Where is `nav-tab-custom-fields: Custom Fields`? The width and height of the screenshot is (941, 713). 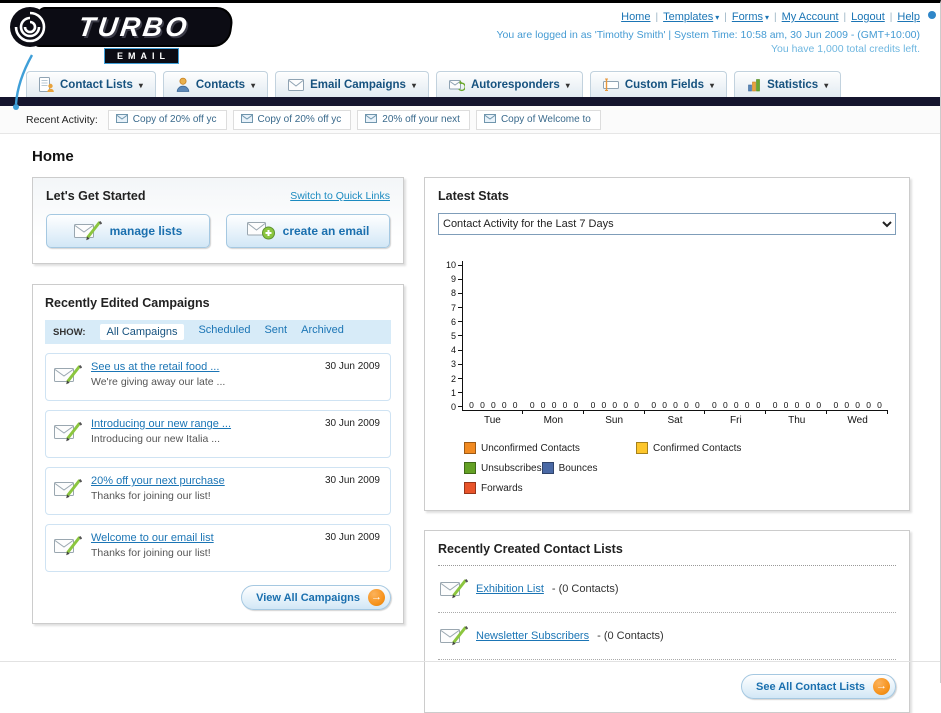 nav-tab-custom-fields: Custom Fields is located at coordinates (658, 84).